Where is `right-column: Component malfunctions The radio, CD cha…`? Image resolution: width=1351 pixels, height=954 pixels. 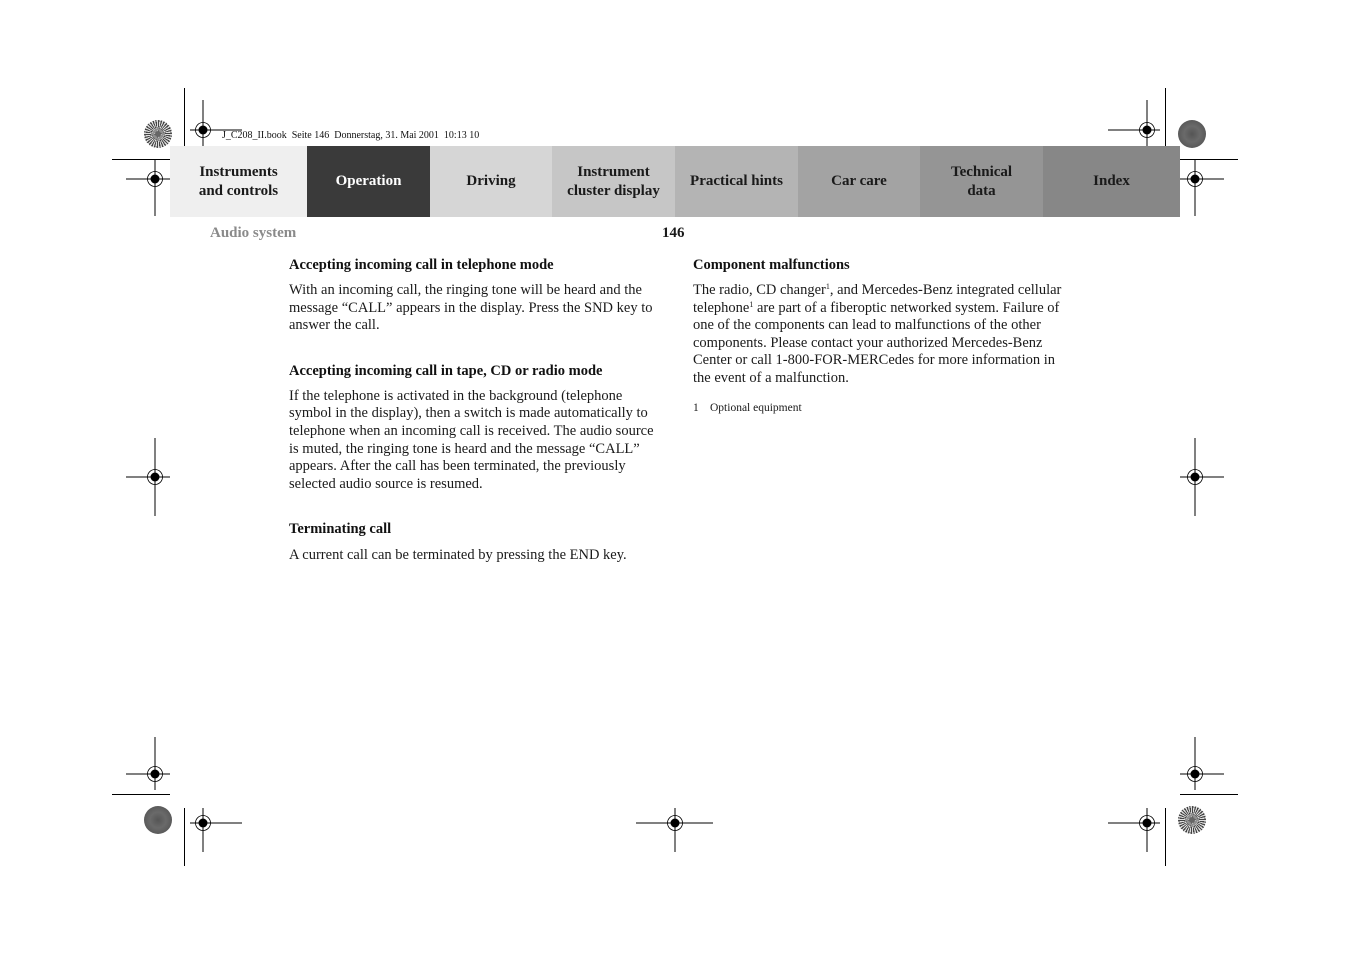
right-column: Component malfunctions The radio, CD cha… is located at coordinates (879, 335).